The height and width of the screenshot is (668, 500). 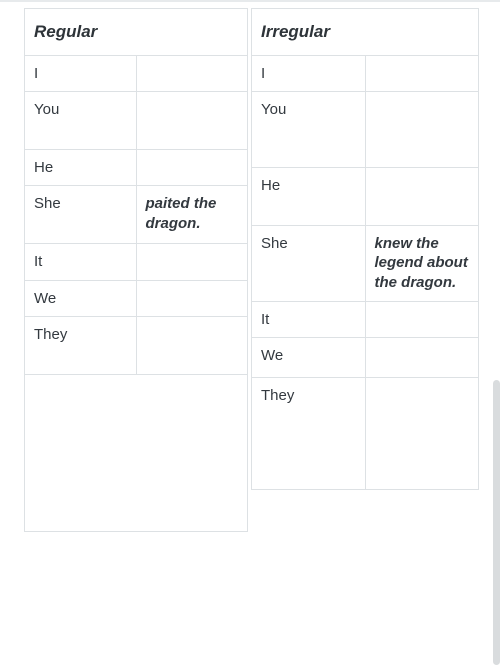 I want to click on table-row: She paited the dragon., so click(x=136, y=215).